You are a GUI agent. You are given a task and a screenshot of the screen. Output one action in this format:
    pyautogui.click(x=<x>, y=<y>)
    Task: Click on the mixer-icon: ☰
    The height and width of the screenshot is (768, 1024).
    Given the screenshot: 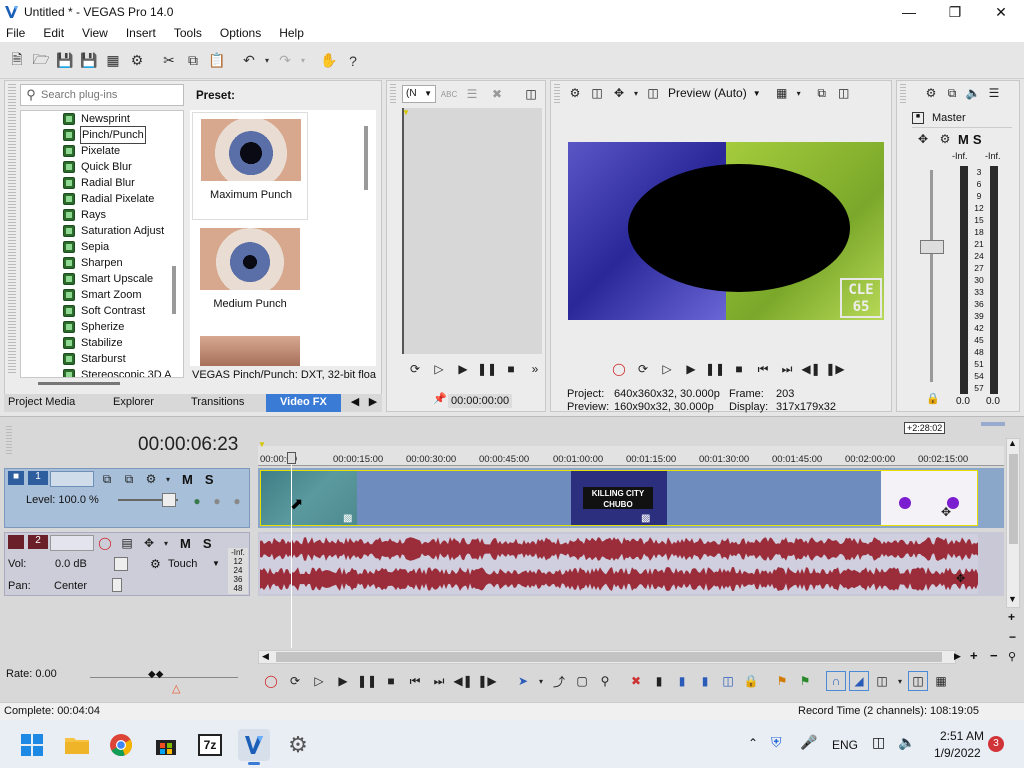 What is the action you would take?
    pyautogui.click(x=994, y=93)
    